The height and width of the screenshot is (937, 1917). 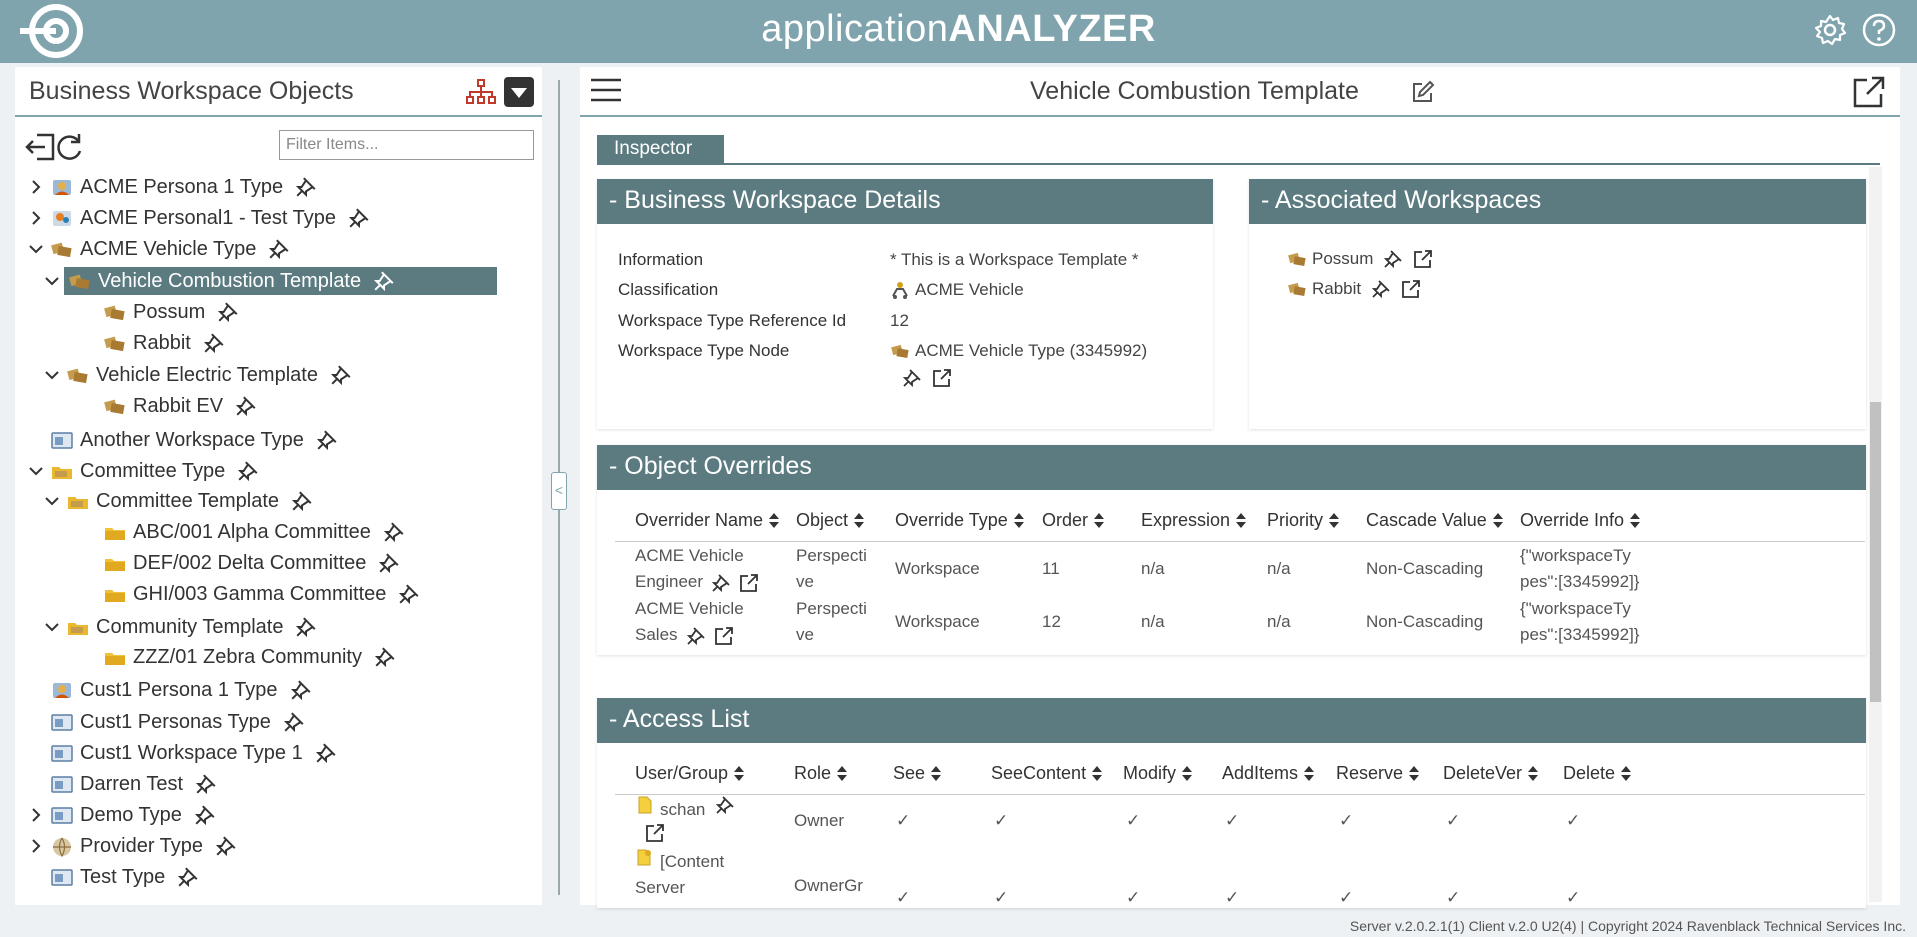 I want to click on access-column-header: SeeContent, so click(x=1047, y=773).